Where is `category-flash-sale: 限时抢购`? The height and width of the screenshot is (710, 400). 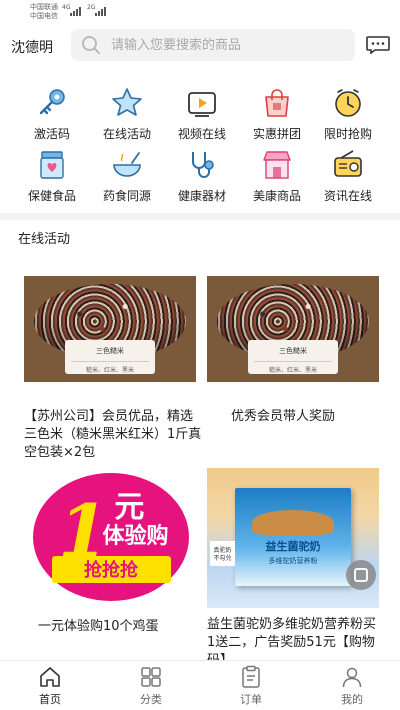 category-flash-sale: 限时抢购 is located at coordinates (348, 114).